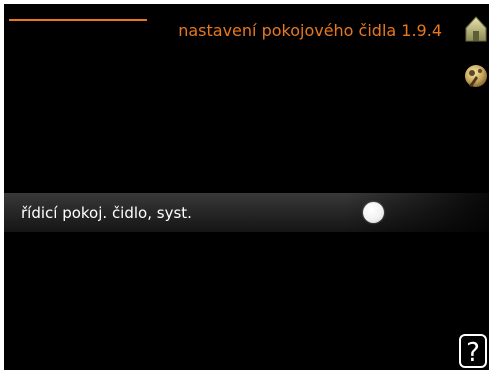 The image size is (493, 374). What do you see at coordinates (476, 76) in the screenshot?
I see `settings-icon` at bounding box center [476, 76].